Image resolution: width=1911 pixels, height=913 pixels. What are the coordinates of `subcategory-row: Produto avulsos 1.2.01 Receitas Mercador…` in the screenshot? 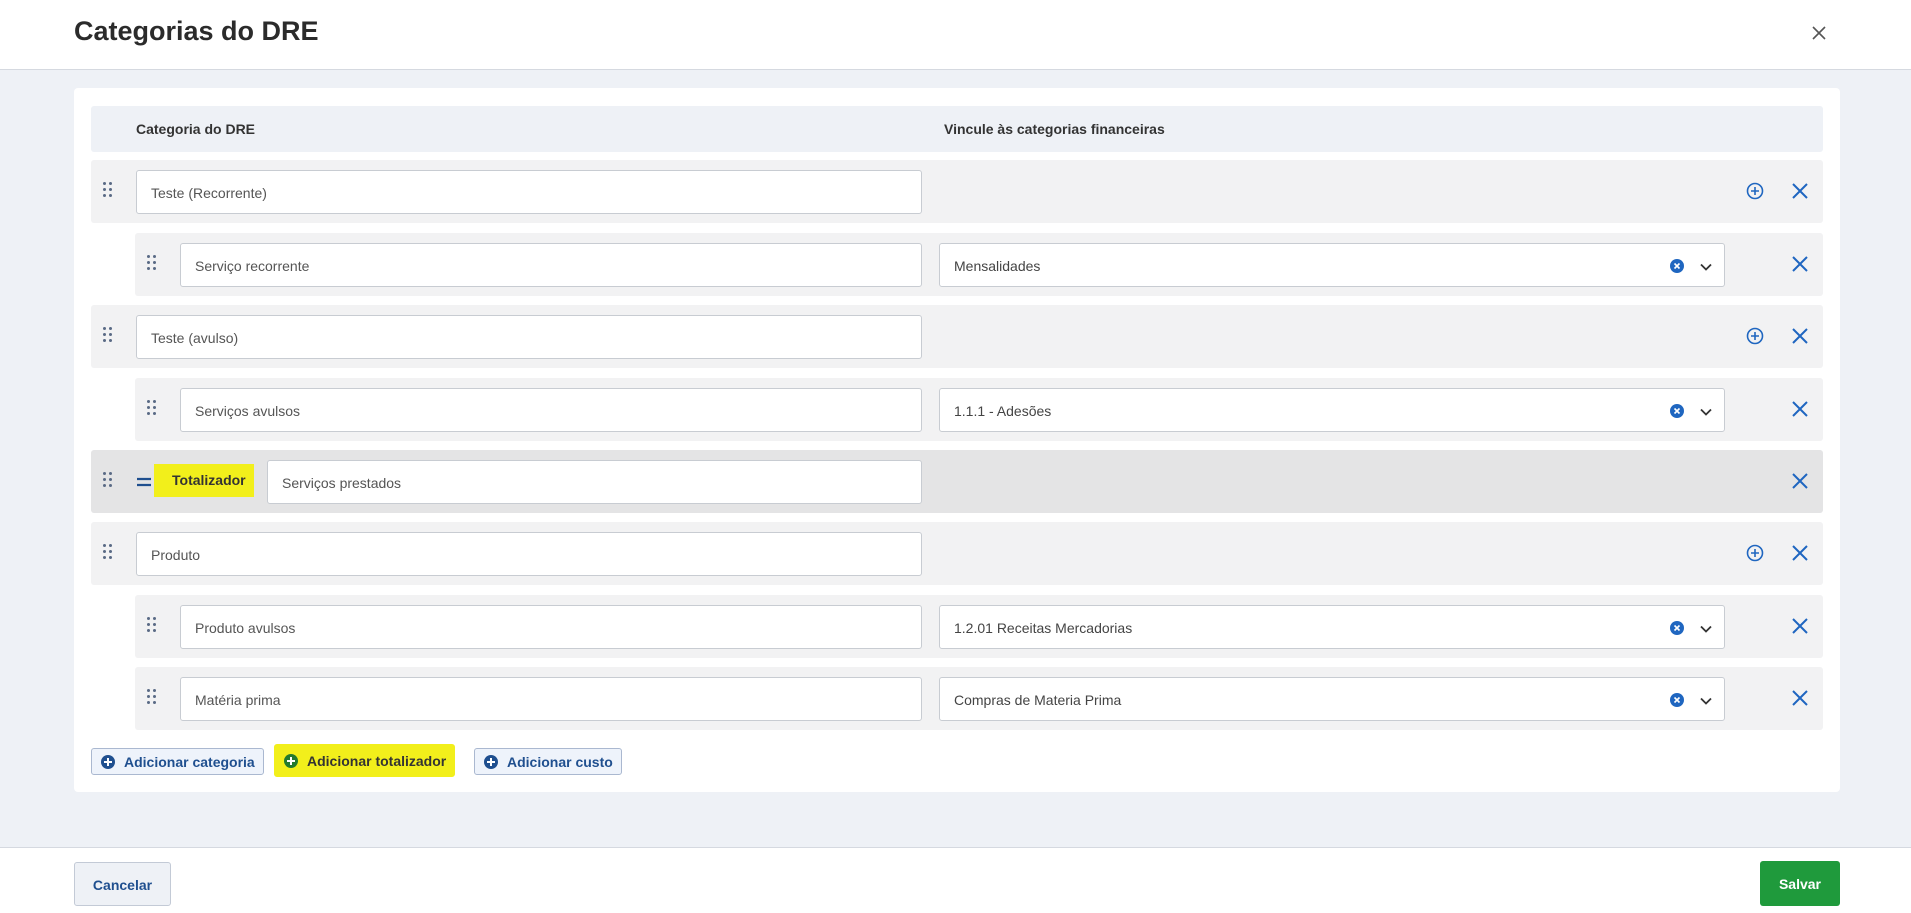 It's located at (979, 626).